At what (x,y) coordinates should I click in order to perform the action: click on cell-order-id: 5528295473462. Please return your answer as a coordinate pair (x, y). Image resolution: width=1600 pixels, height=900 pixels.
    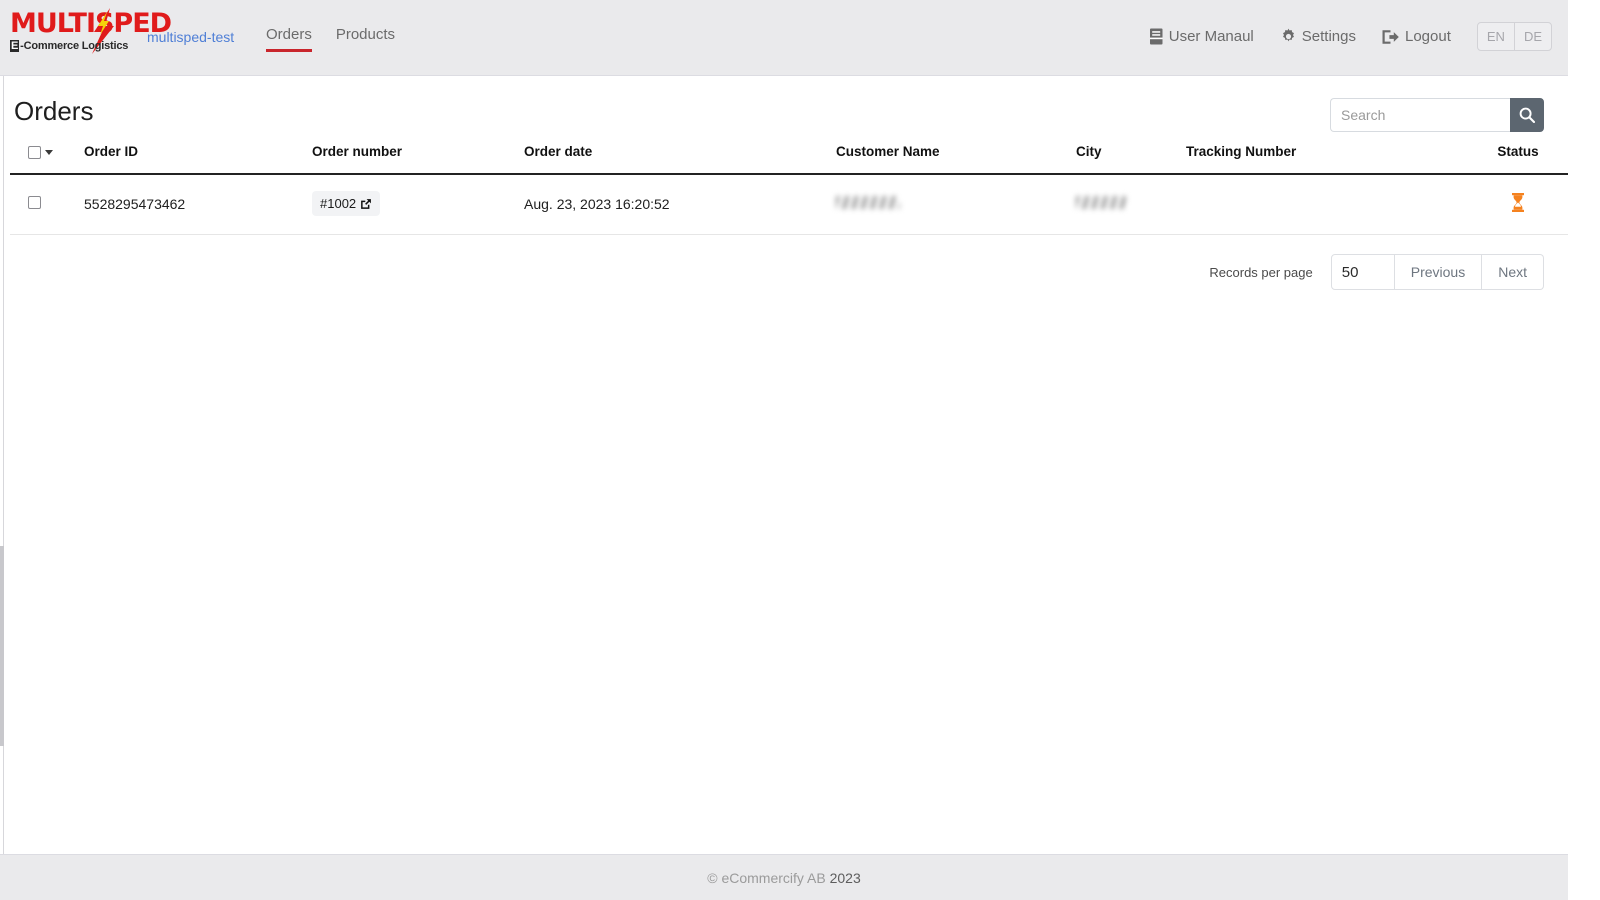
    Looking at the image, I should click on (198, 204).